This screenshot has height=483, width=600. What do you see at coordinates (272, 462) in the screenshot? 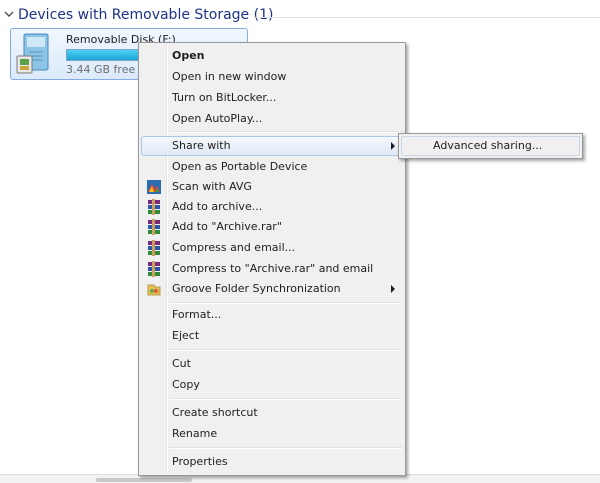
I see `menu-item-properties: Properties` at bounding box center [272, 462].